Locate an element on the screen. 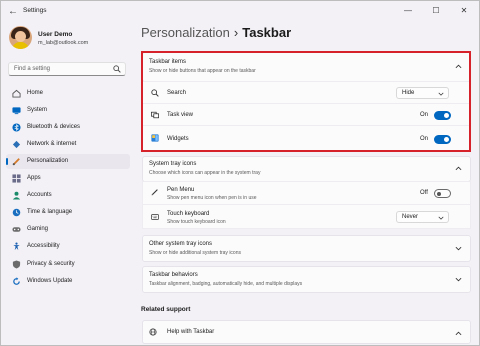  sidebar-item-apps: Apps is located at coordinates (68, 178).